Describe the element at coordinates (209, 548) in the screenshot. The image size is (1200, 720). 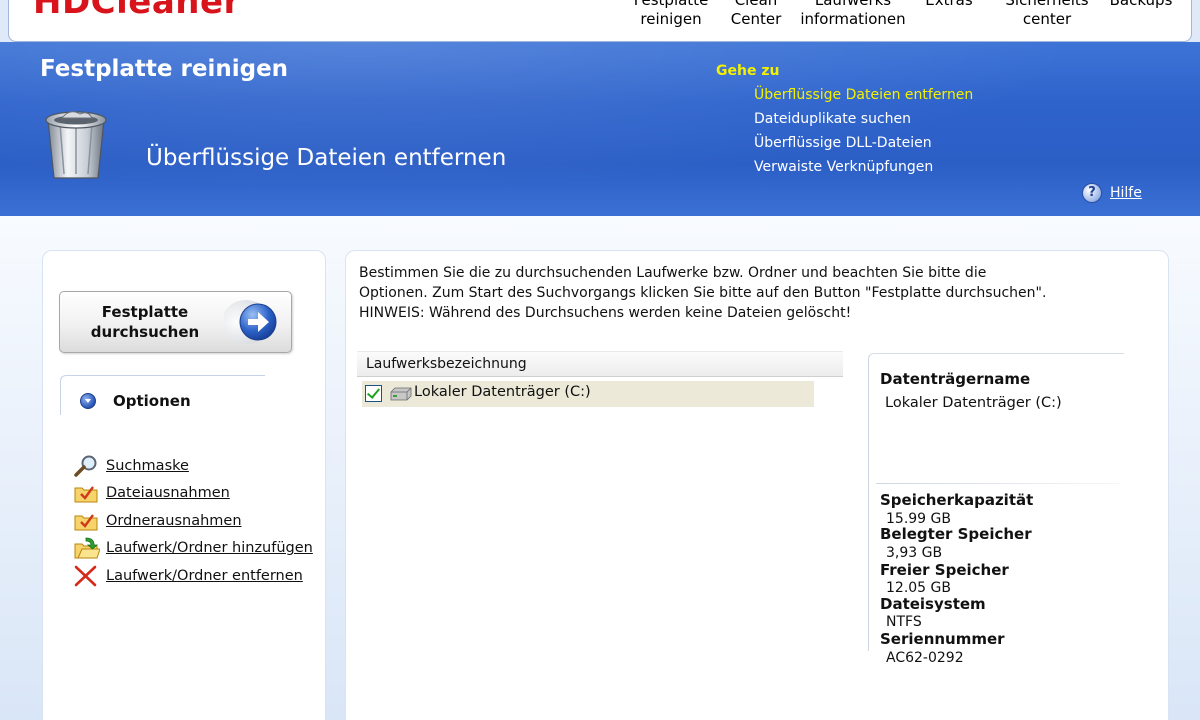
I see `link-label: Laufwerk/Ordner hinzufügen` at that location.